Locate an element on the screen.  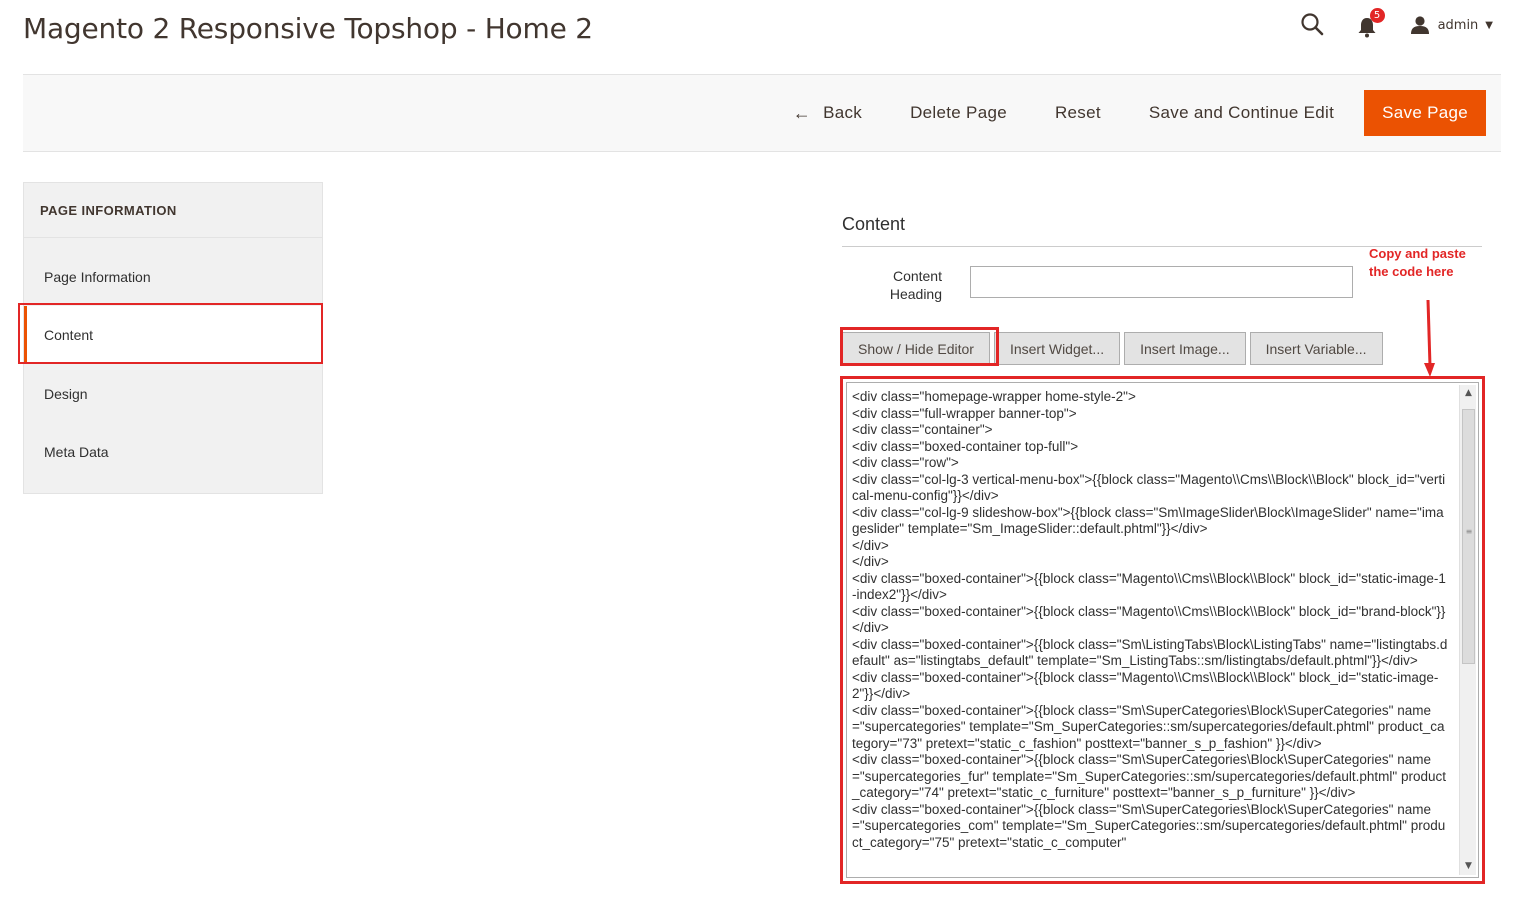
content-heading-input is located at coordinates (1161, 282).